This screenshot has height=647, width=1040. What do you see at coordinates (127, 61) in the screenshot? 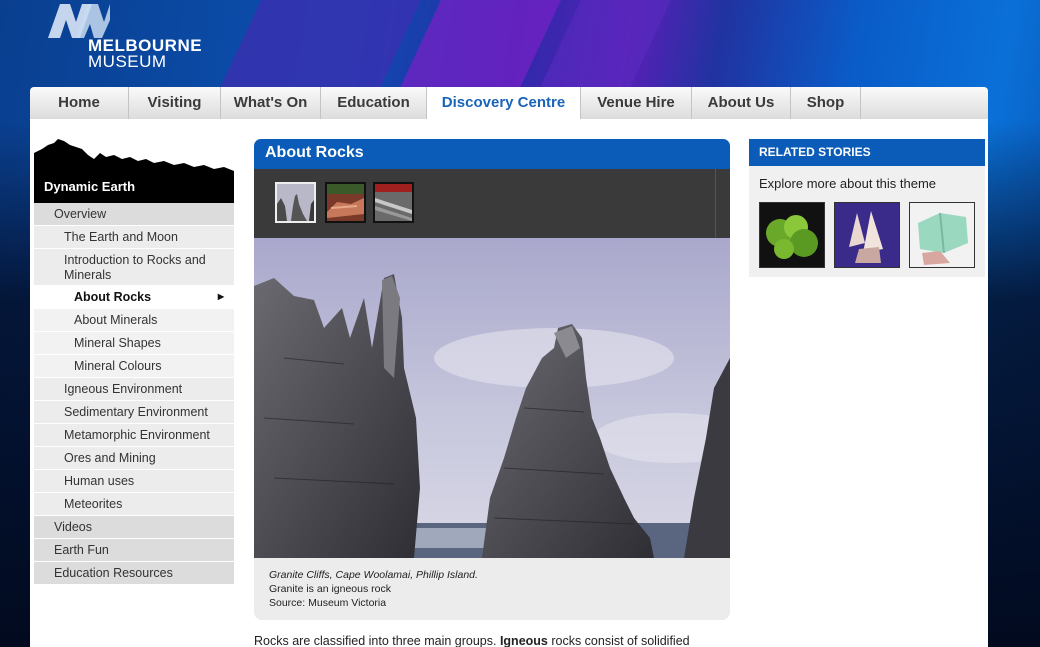
I see `logo-line-2: MUSEUM` at bounding box center [127, 61].